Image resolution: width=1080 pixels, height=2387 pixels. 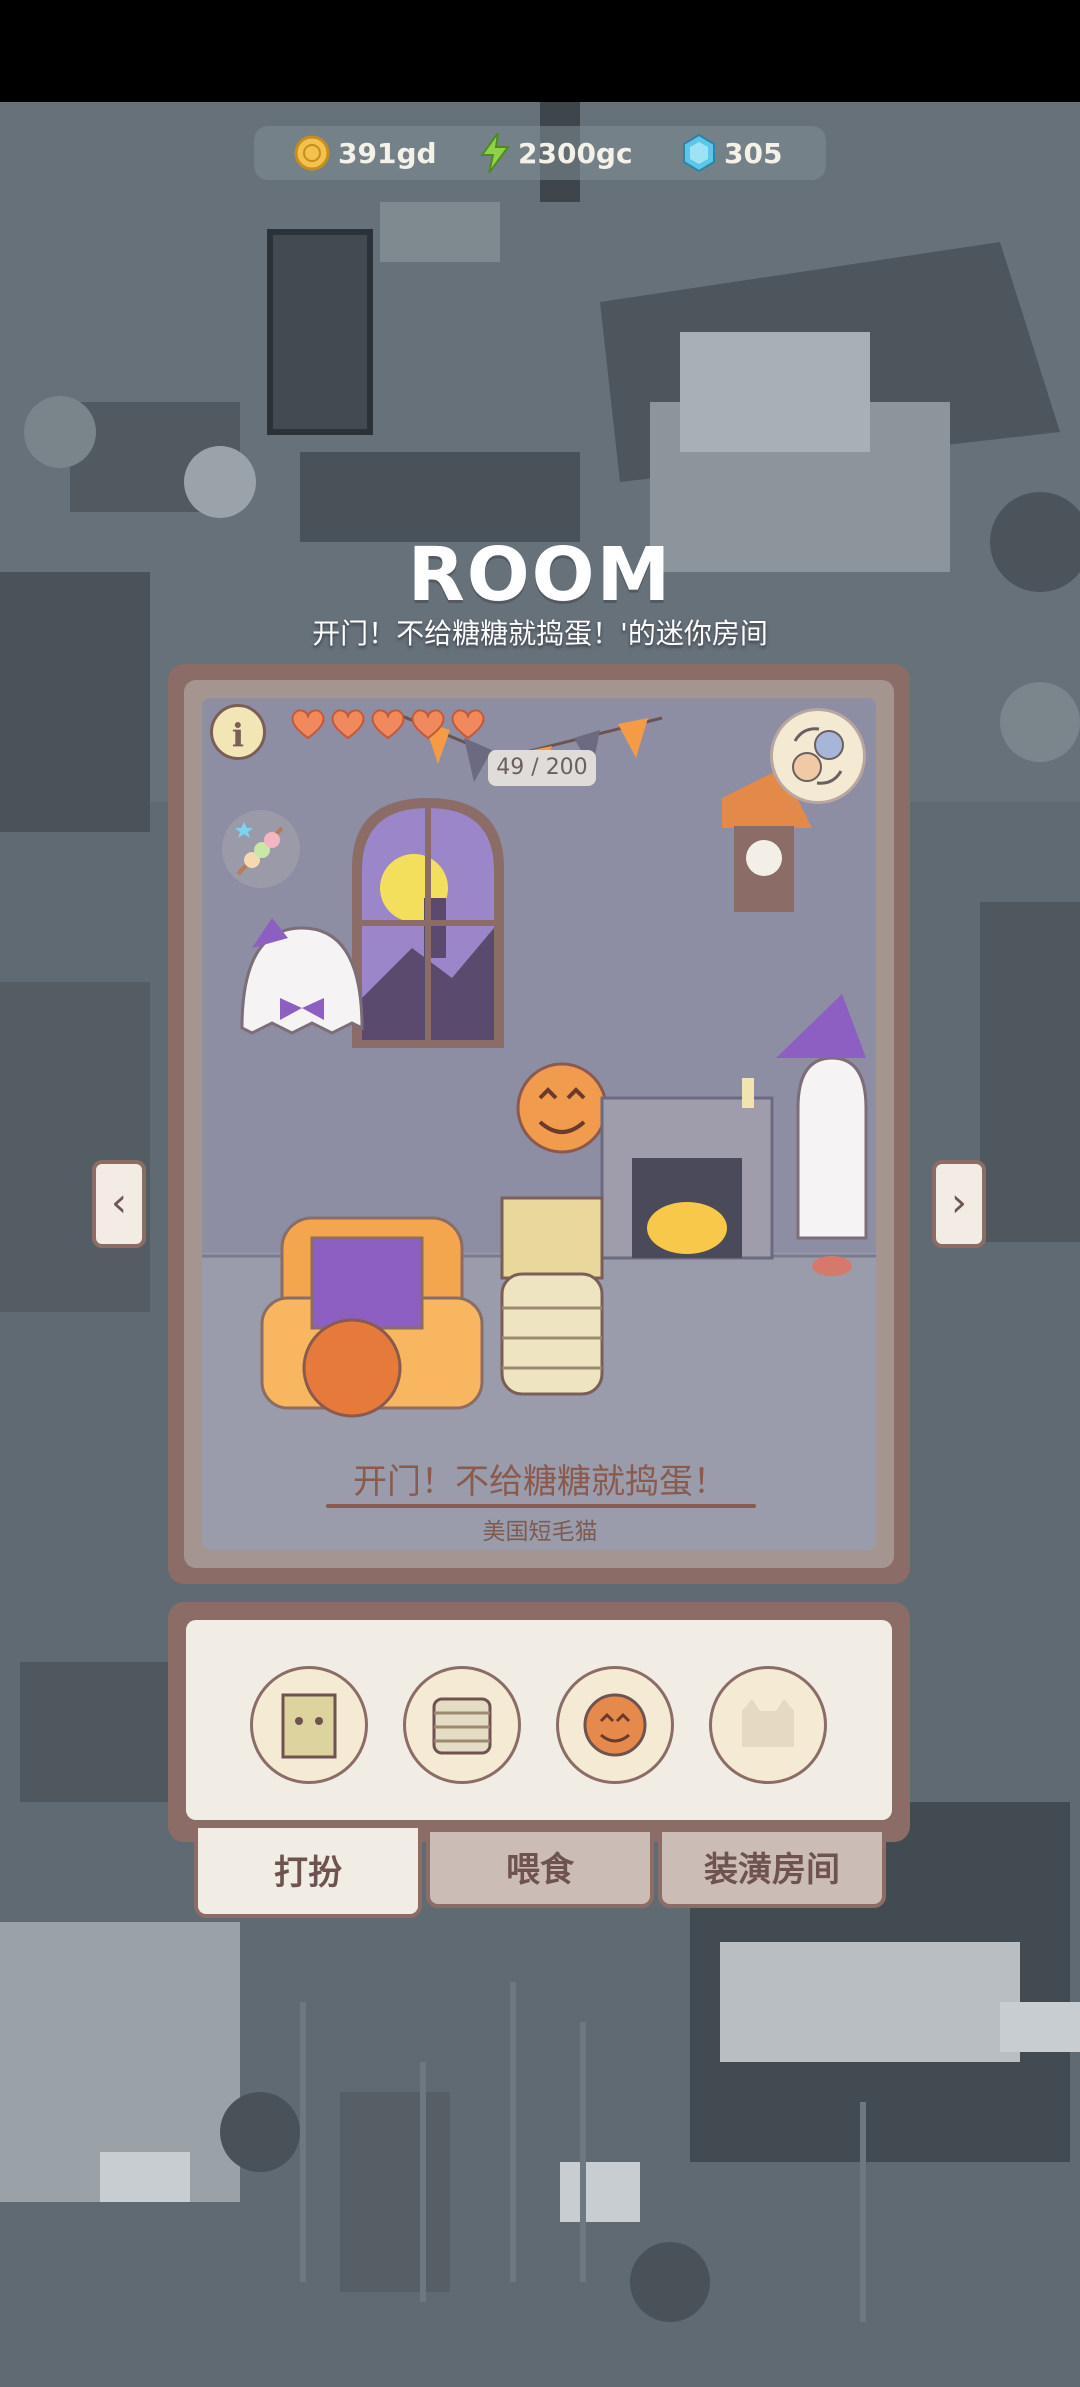 What do you see at coordinates (540, 1870) in the screenshot?
I see `tab-feed: 喂食` at bounding box center [540, 1870].